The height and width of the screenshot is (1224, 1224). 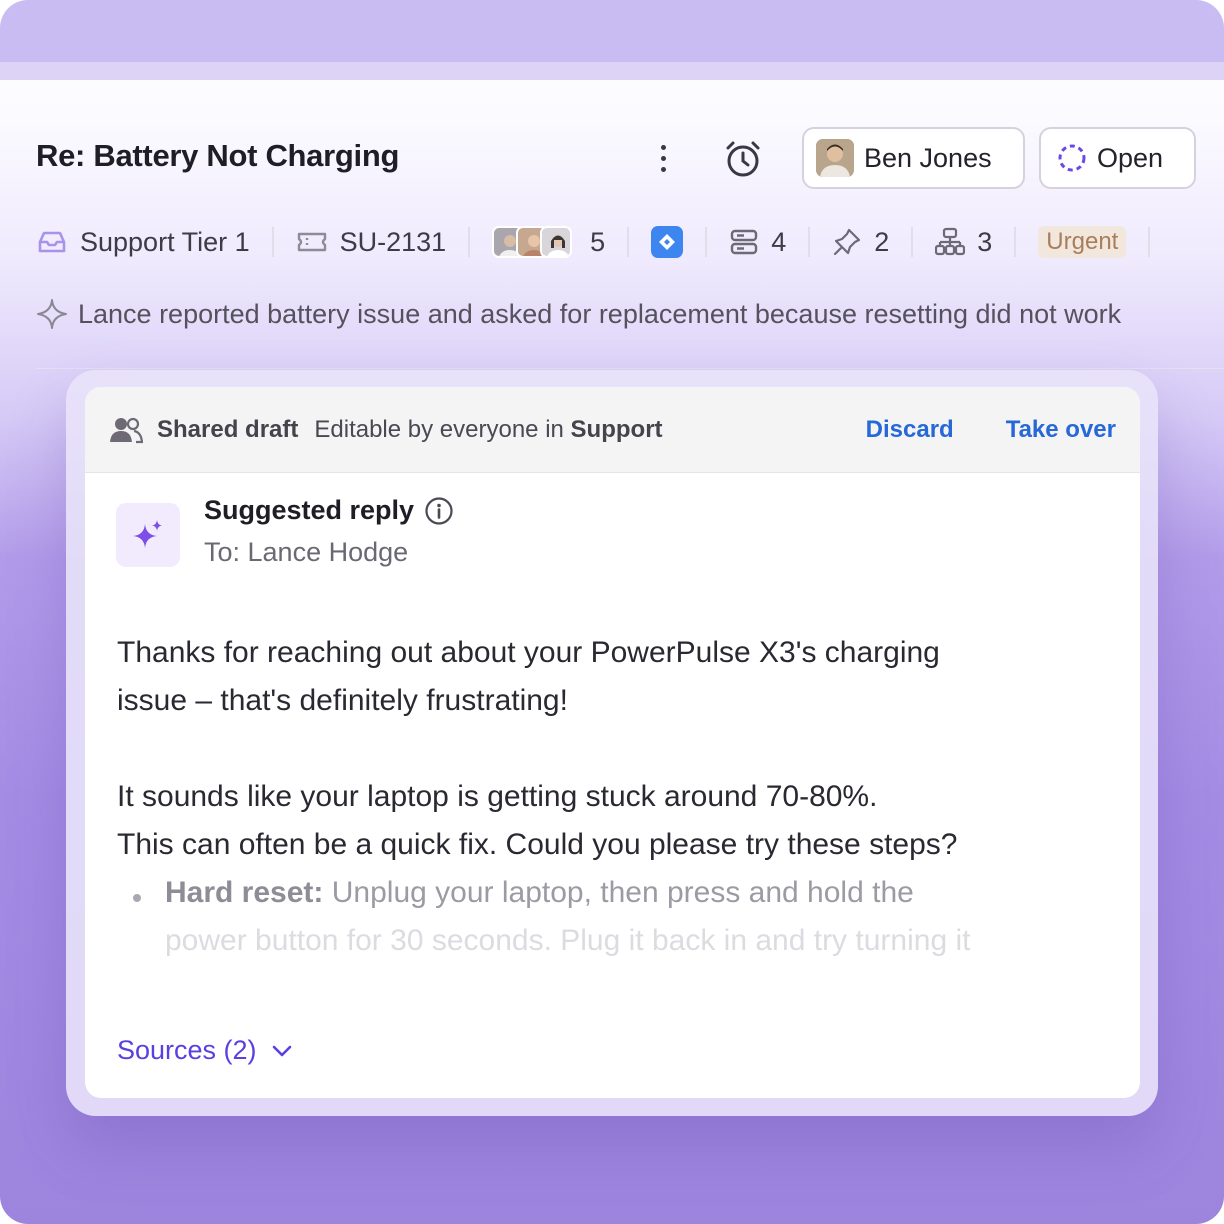 What do you see at coordinates (126, 430) in the screenshot?
I see `users-icon` at bounding box center [126, 430].